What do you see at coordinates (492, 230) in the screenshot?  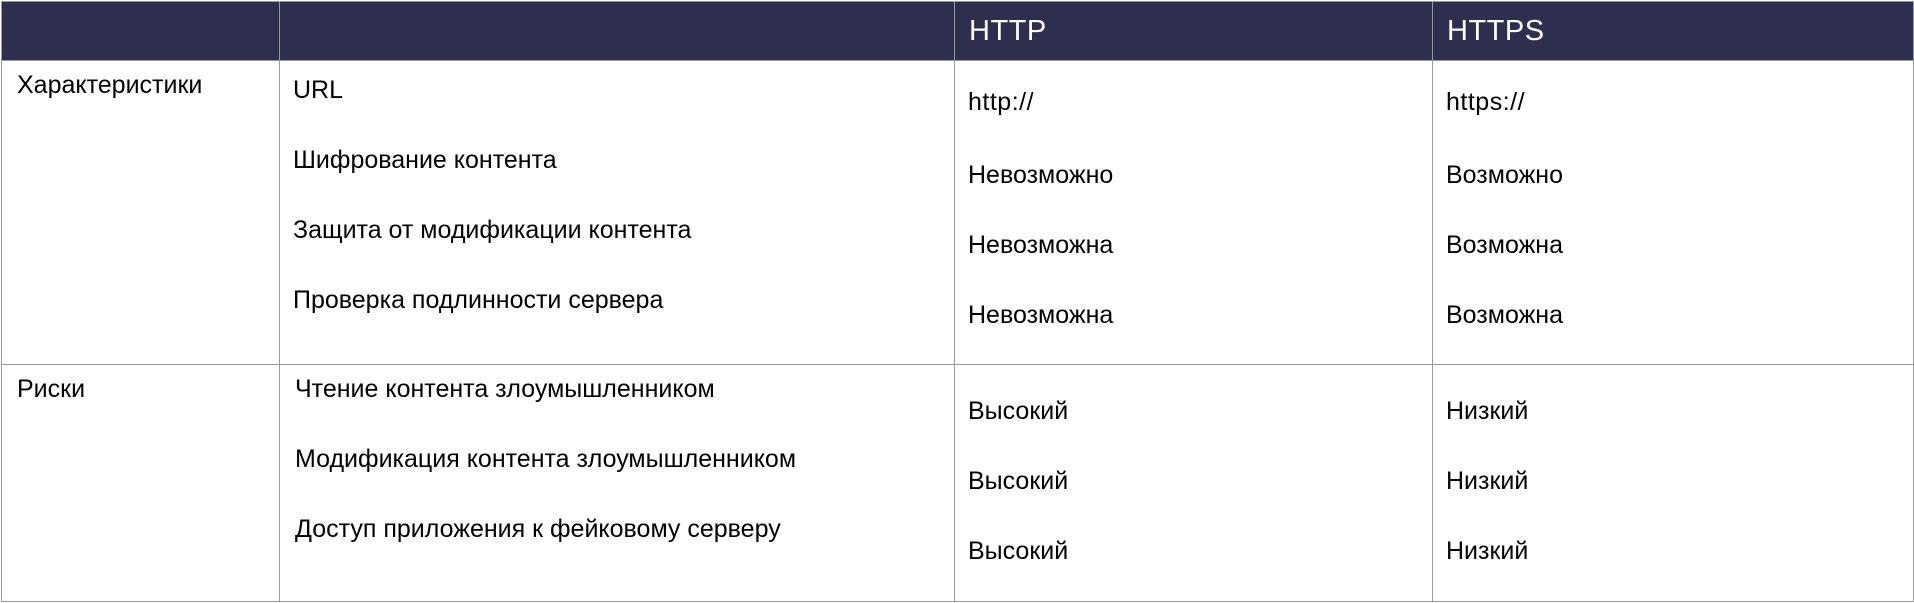 I see `char-item-modification-protection: Защита от модификации контента` at bounding box center [492, 230].